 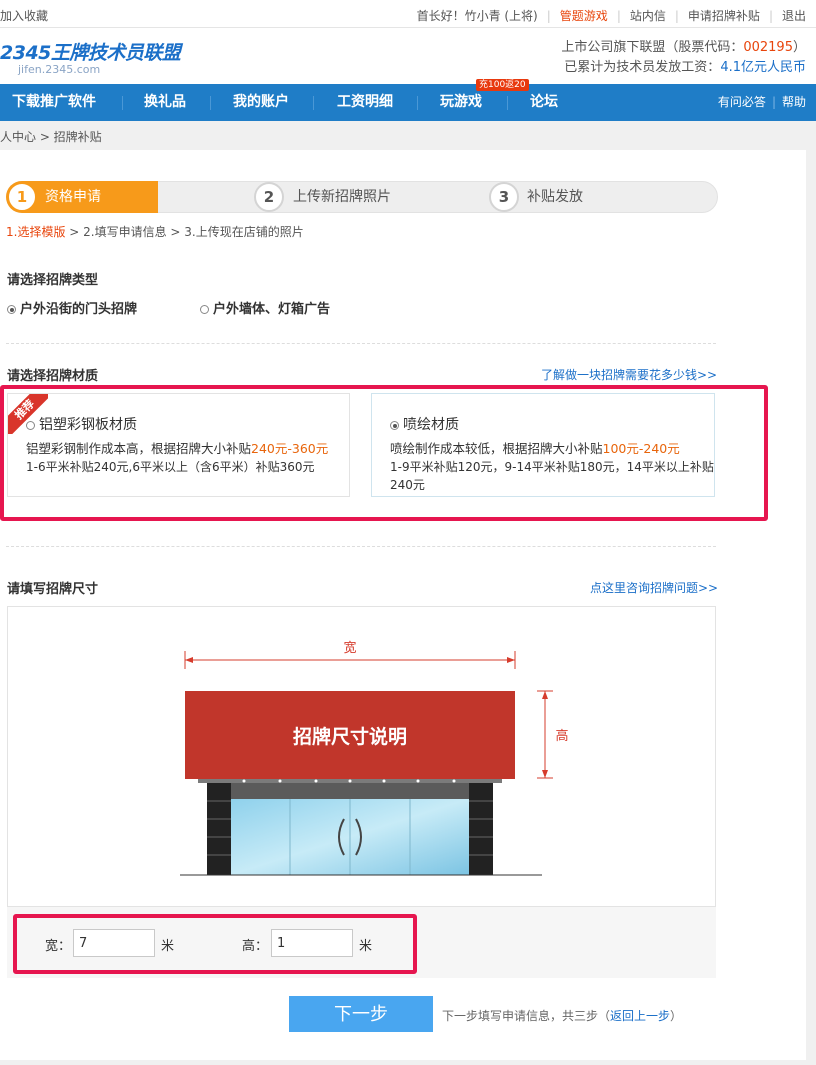 What do you see at coordinates (676, 1016) in the screenshot?
I see `note-suffix: ）` at bounding box center [676, 1016].